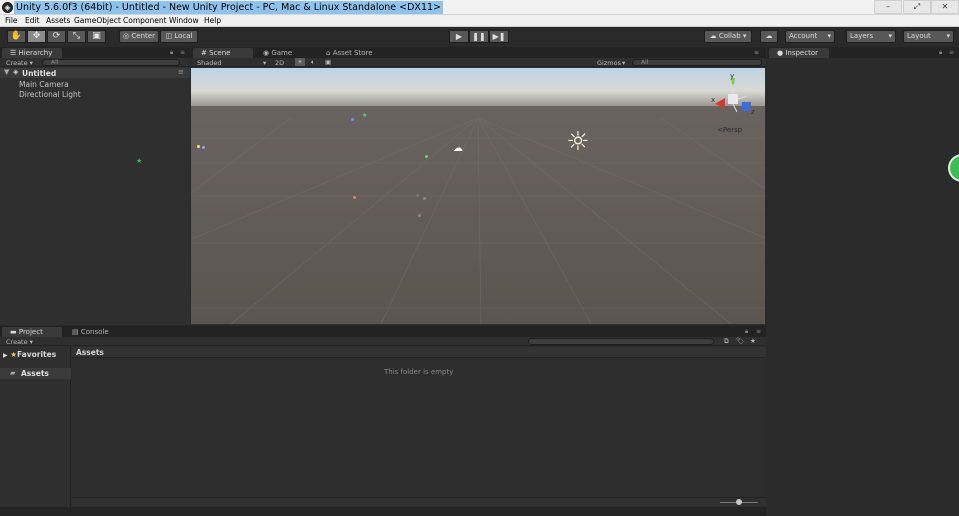 The height and width of the screenshot is (516, 959). Describe the element at coordinates (58, 21) in the screenshot. I see `menu-assets: Assets` at that location.